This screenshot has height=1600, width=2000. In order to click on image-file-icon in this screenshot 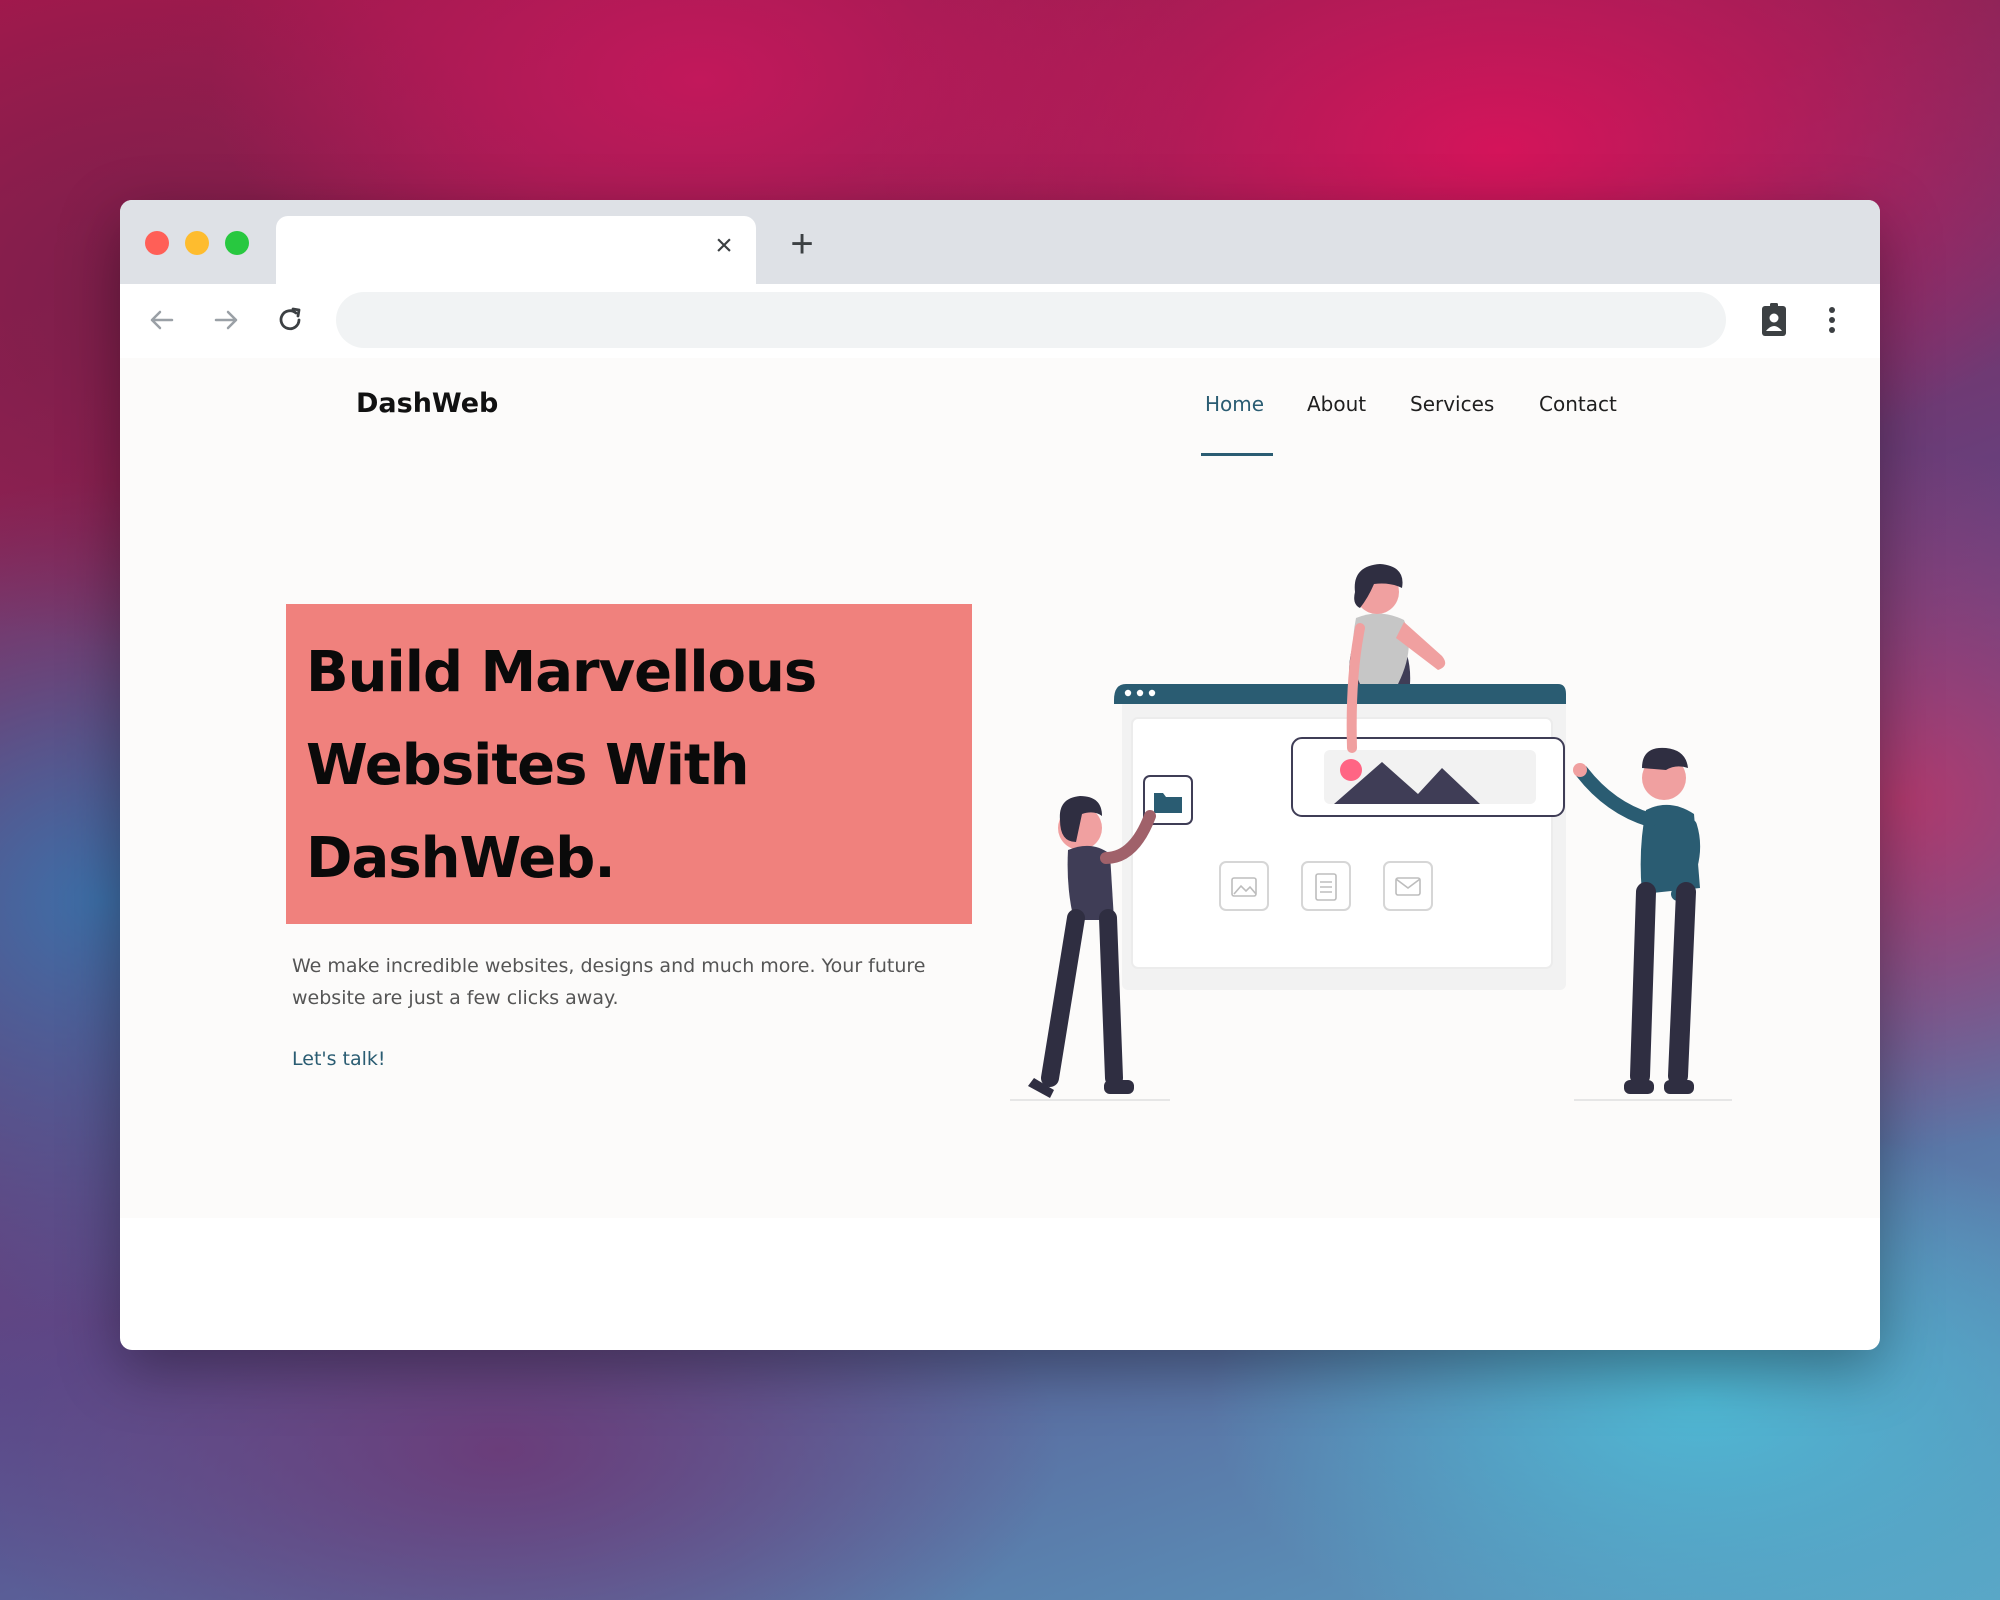, I will do `click(1244, 886)`.